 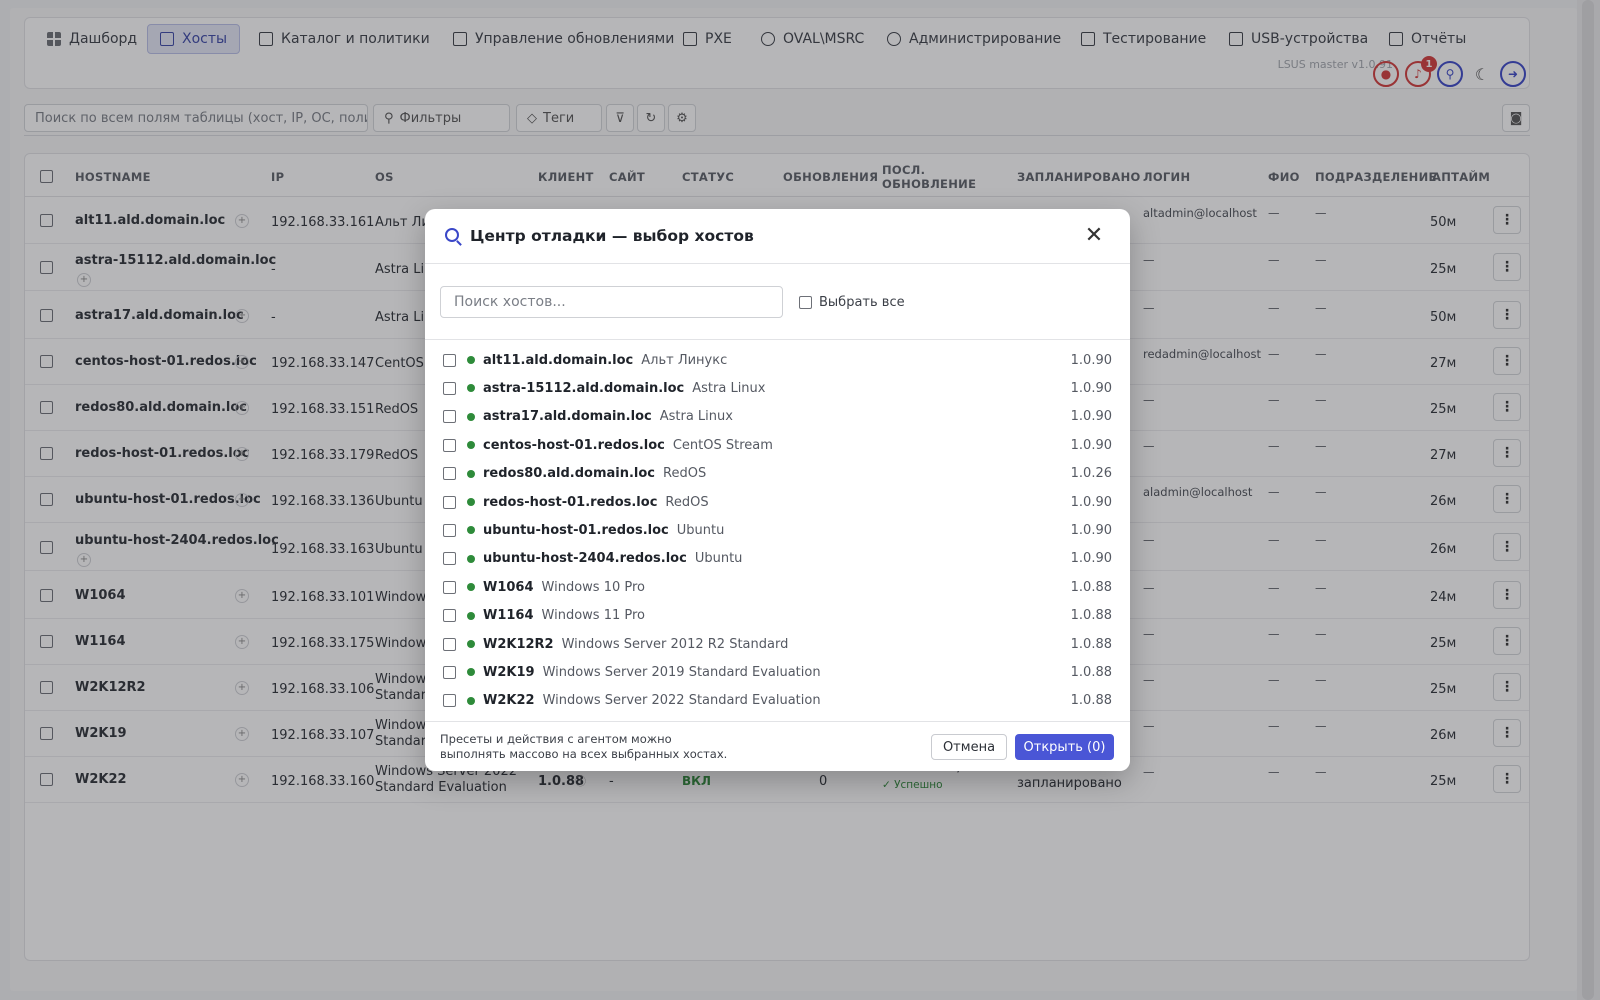 What do you see at coordinates (584, 388) in the screenshot?
I see `host-name: astra-15112.ald.domain.loc` at bounding box center [584, 388].